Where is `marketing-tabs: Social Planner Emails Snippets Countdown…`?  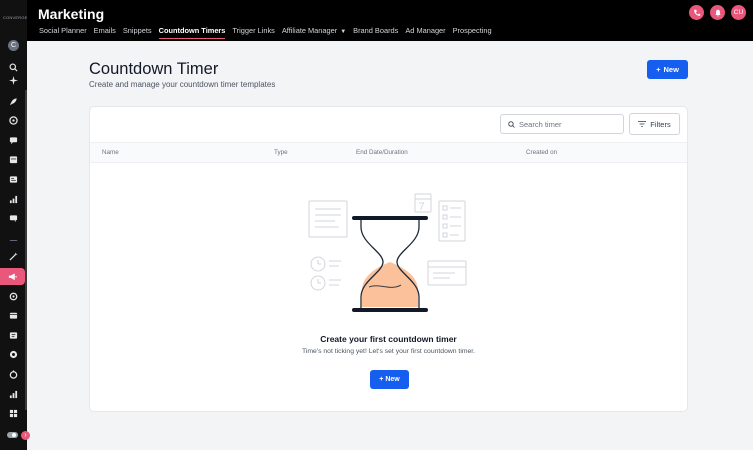
marketing-tabs: Social Planner Emails Snippets Countdown… is located at coordinates (265, 32).